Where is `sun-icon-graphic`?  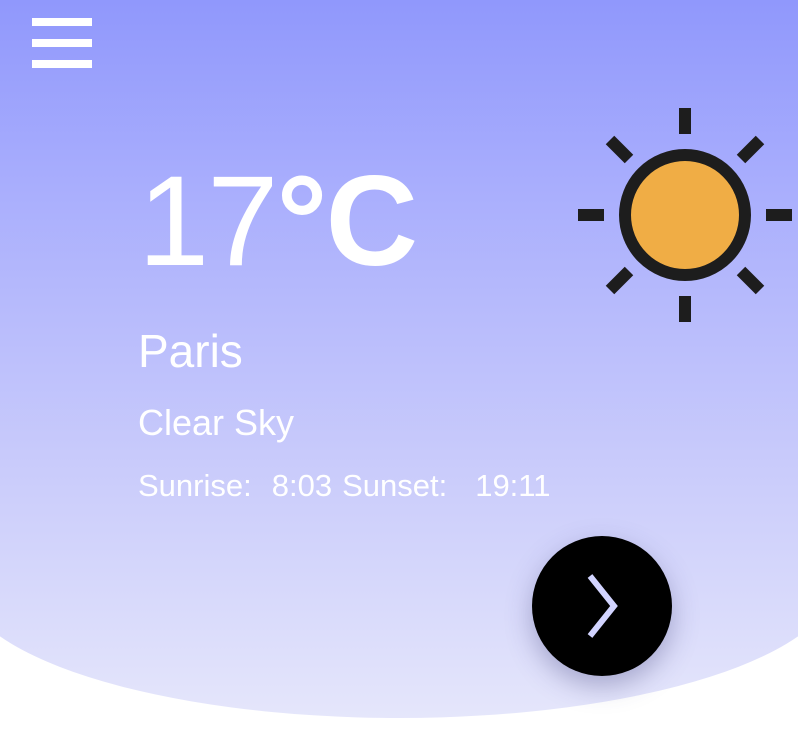 sun-icon-graphic is located at coordinates (685, 215).